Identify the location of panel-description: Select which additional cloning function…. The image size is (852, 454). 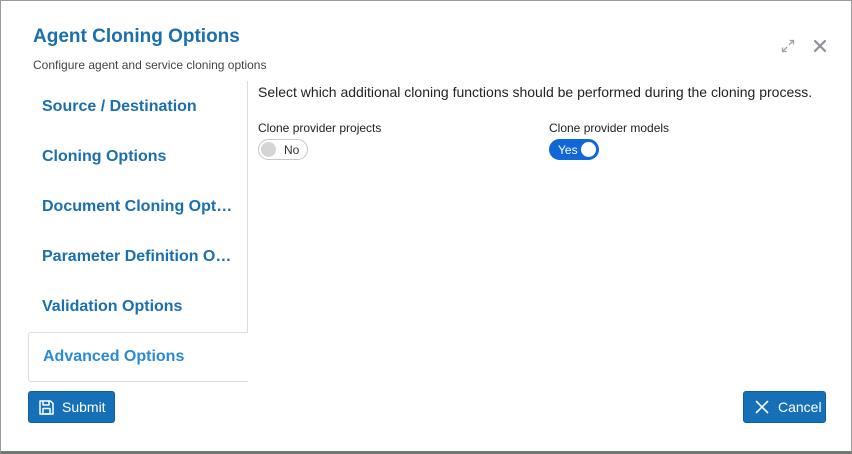
(535, 92).